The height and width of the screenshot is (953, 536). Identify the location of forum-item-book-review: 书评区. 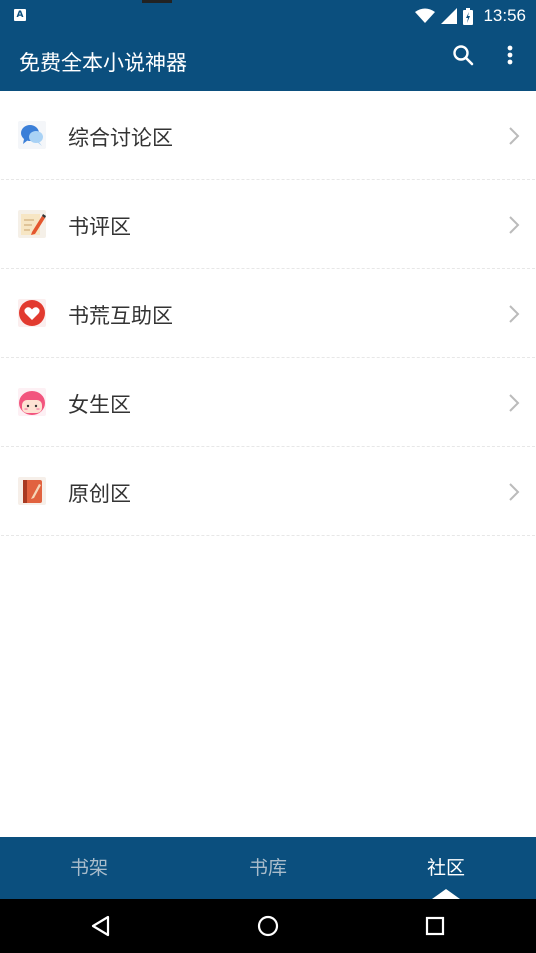
(268, 224).